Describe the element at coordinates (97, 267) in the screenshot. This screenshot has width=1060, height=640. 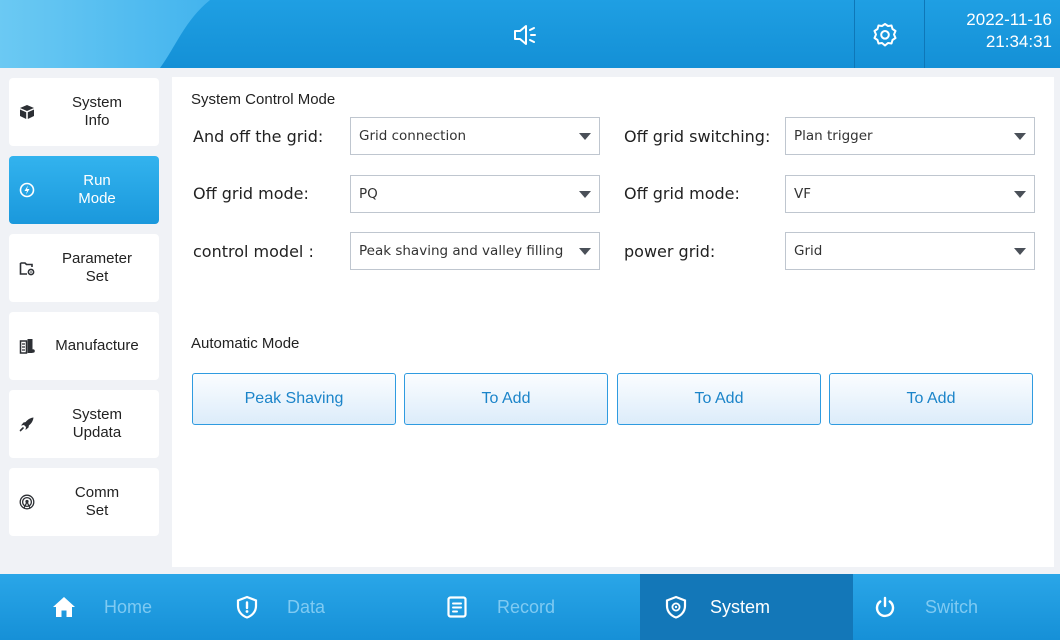
I see `sidebar-item-label: Parameter Set` at that location.